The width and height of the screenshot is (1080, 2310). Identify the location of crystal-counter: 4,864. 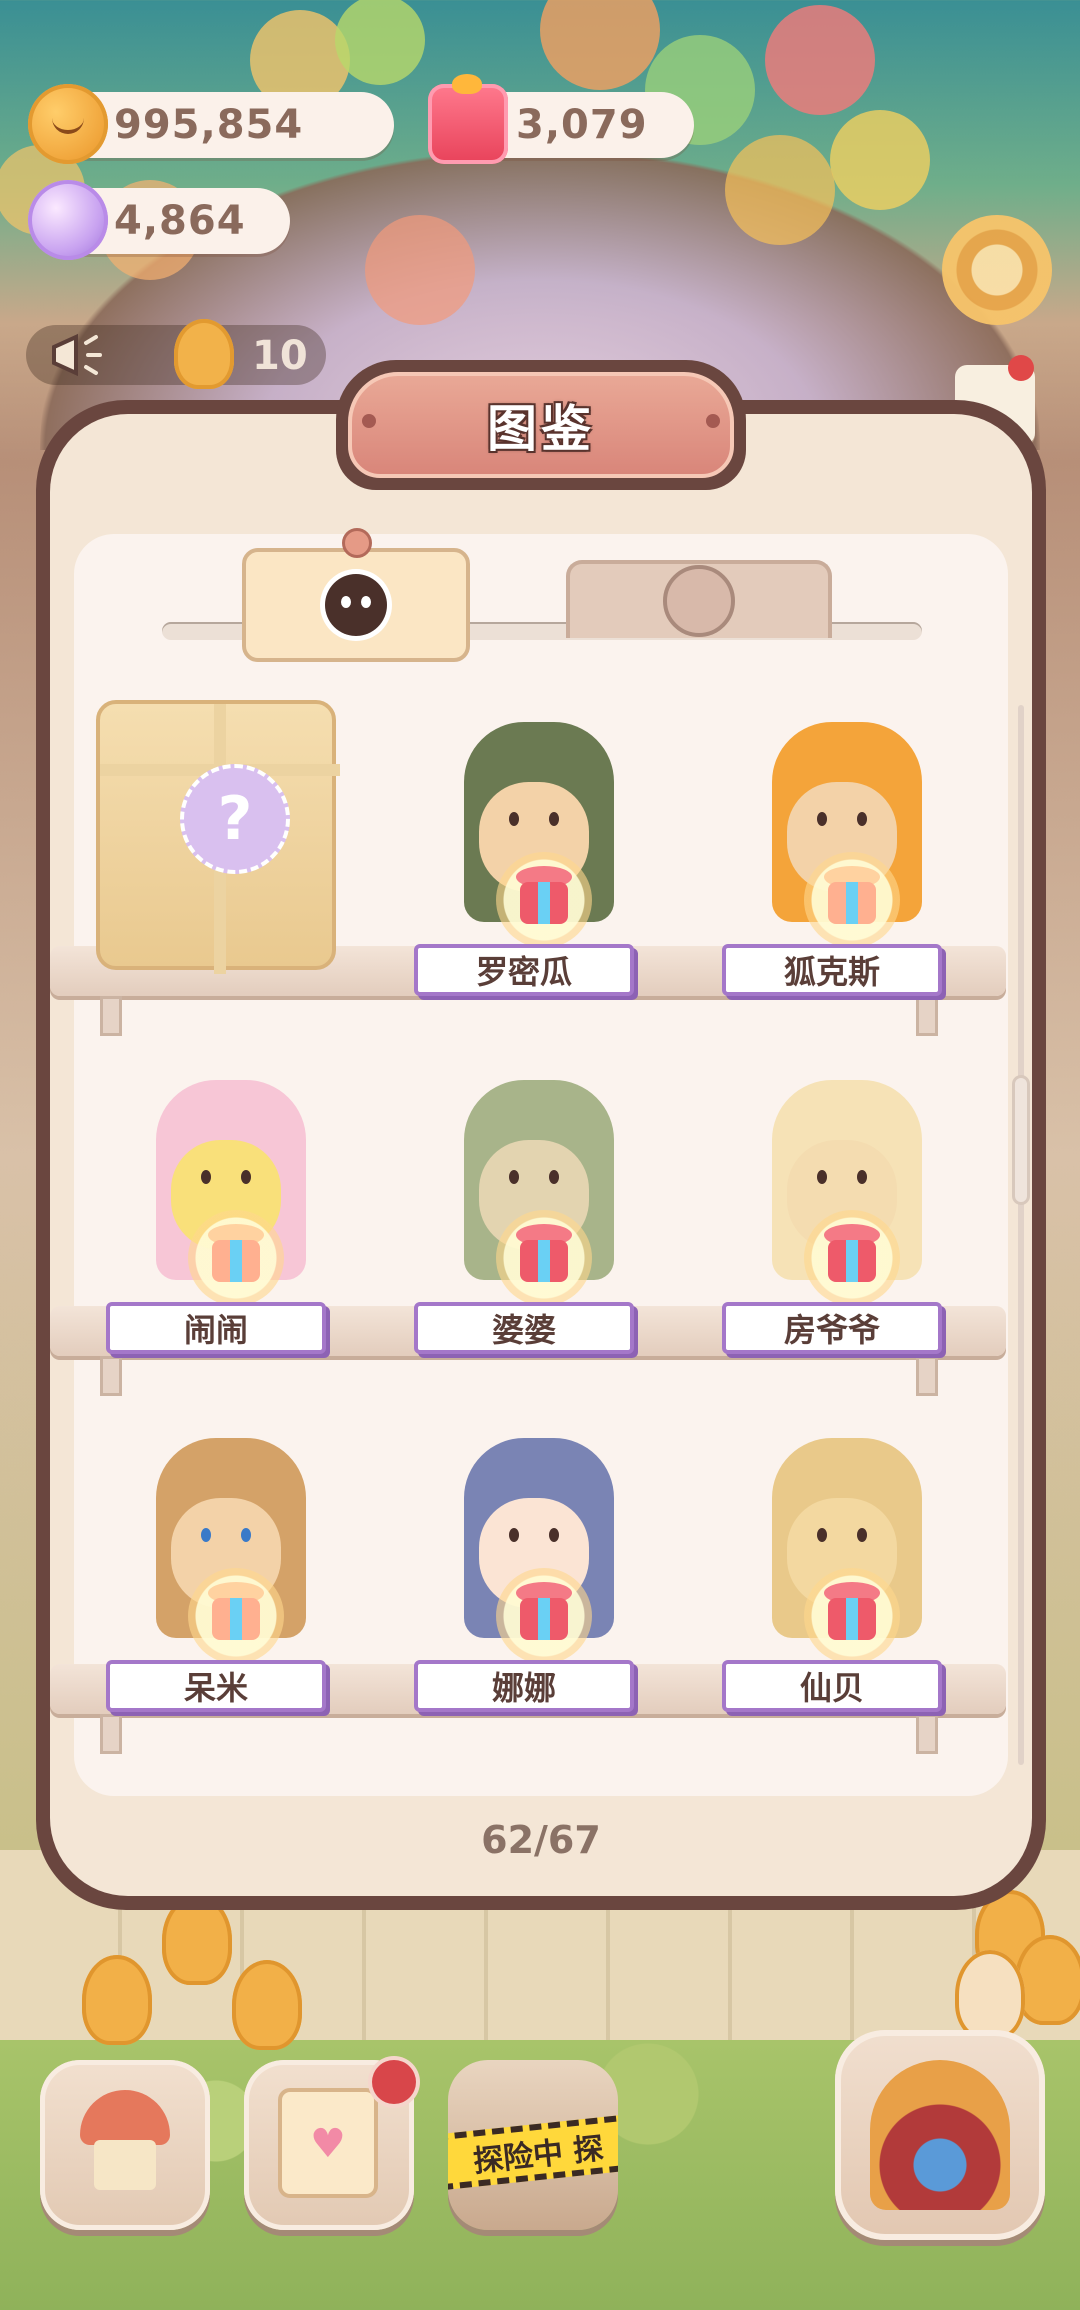
(159, 220).